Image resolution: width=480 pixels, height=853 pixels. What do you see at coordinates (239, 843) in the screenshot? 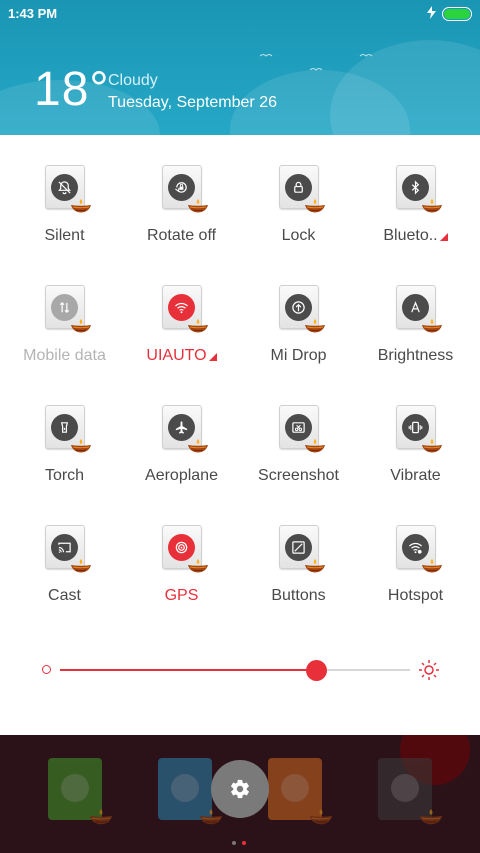
I see `page-indicator` at bounding box center [239, 843].